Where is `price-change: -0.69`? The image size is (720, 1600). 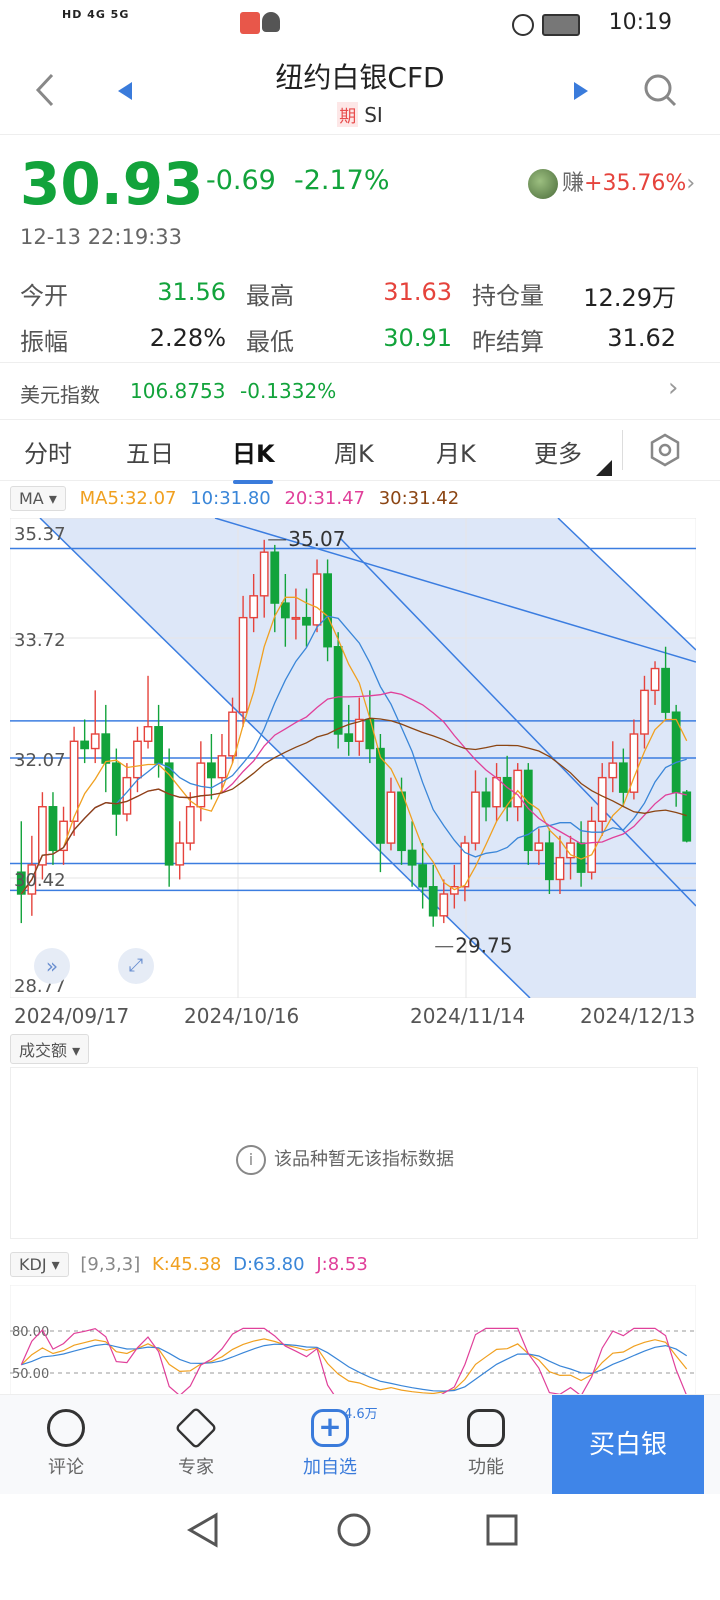
price-change: -0.69 is located at coordinates (241, 180).